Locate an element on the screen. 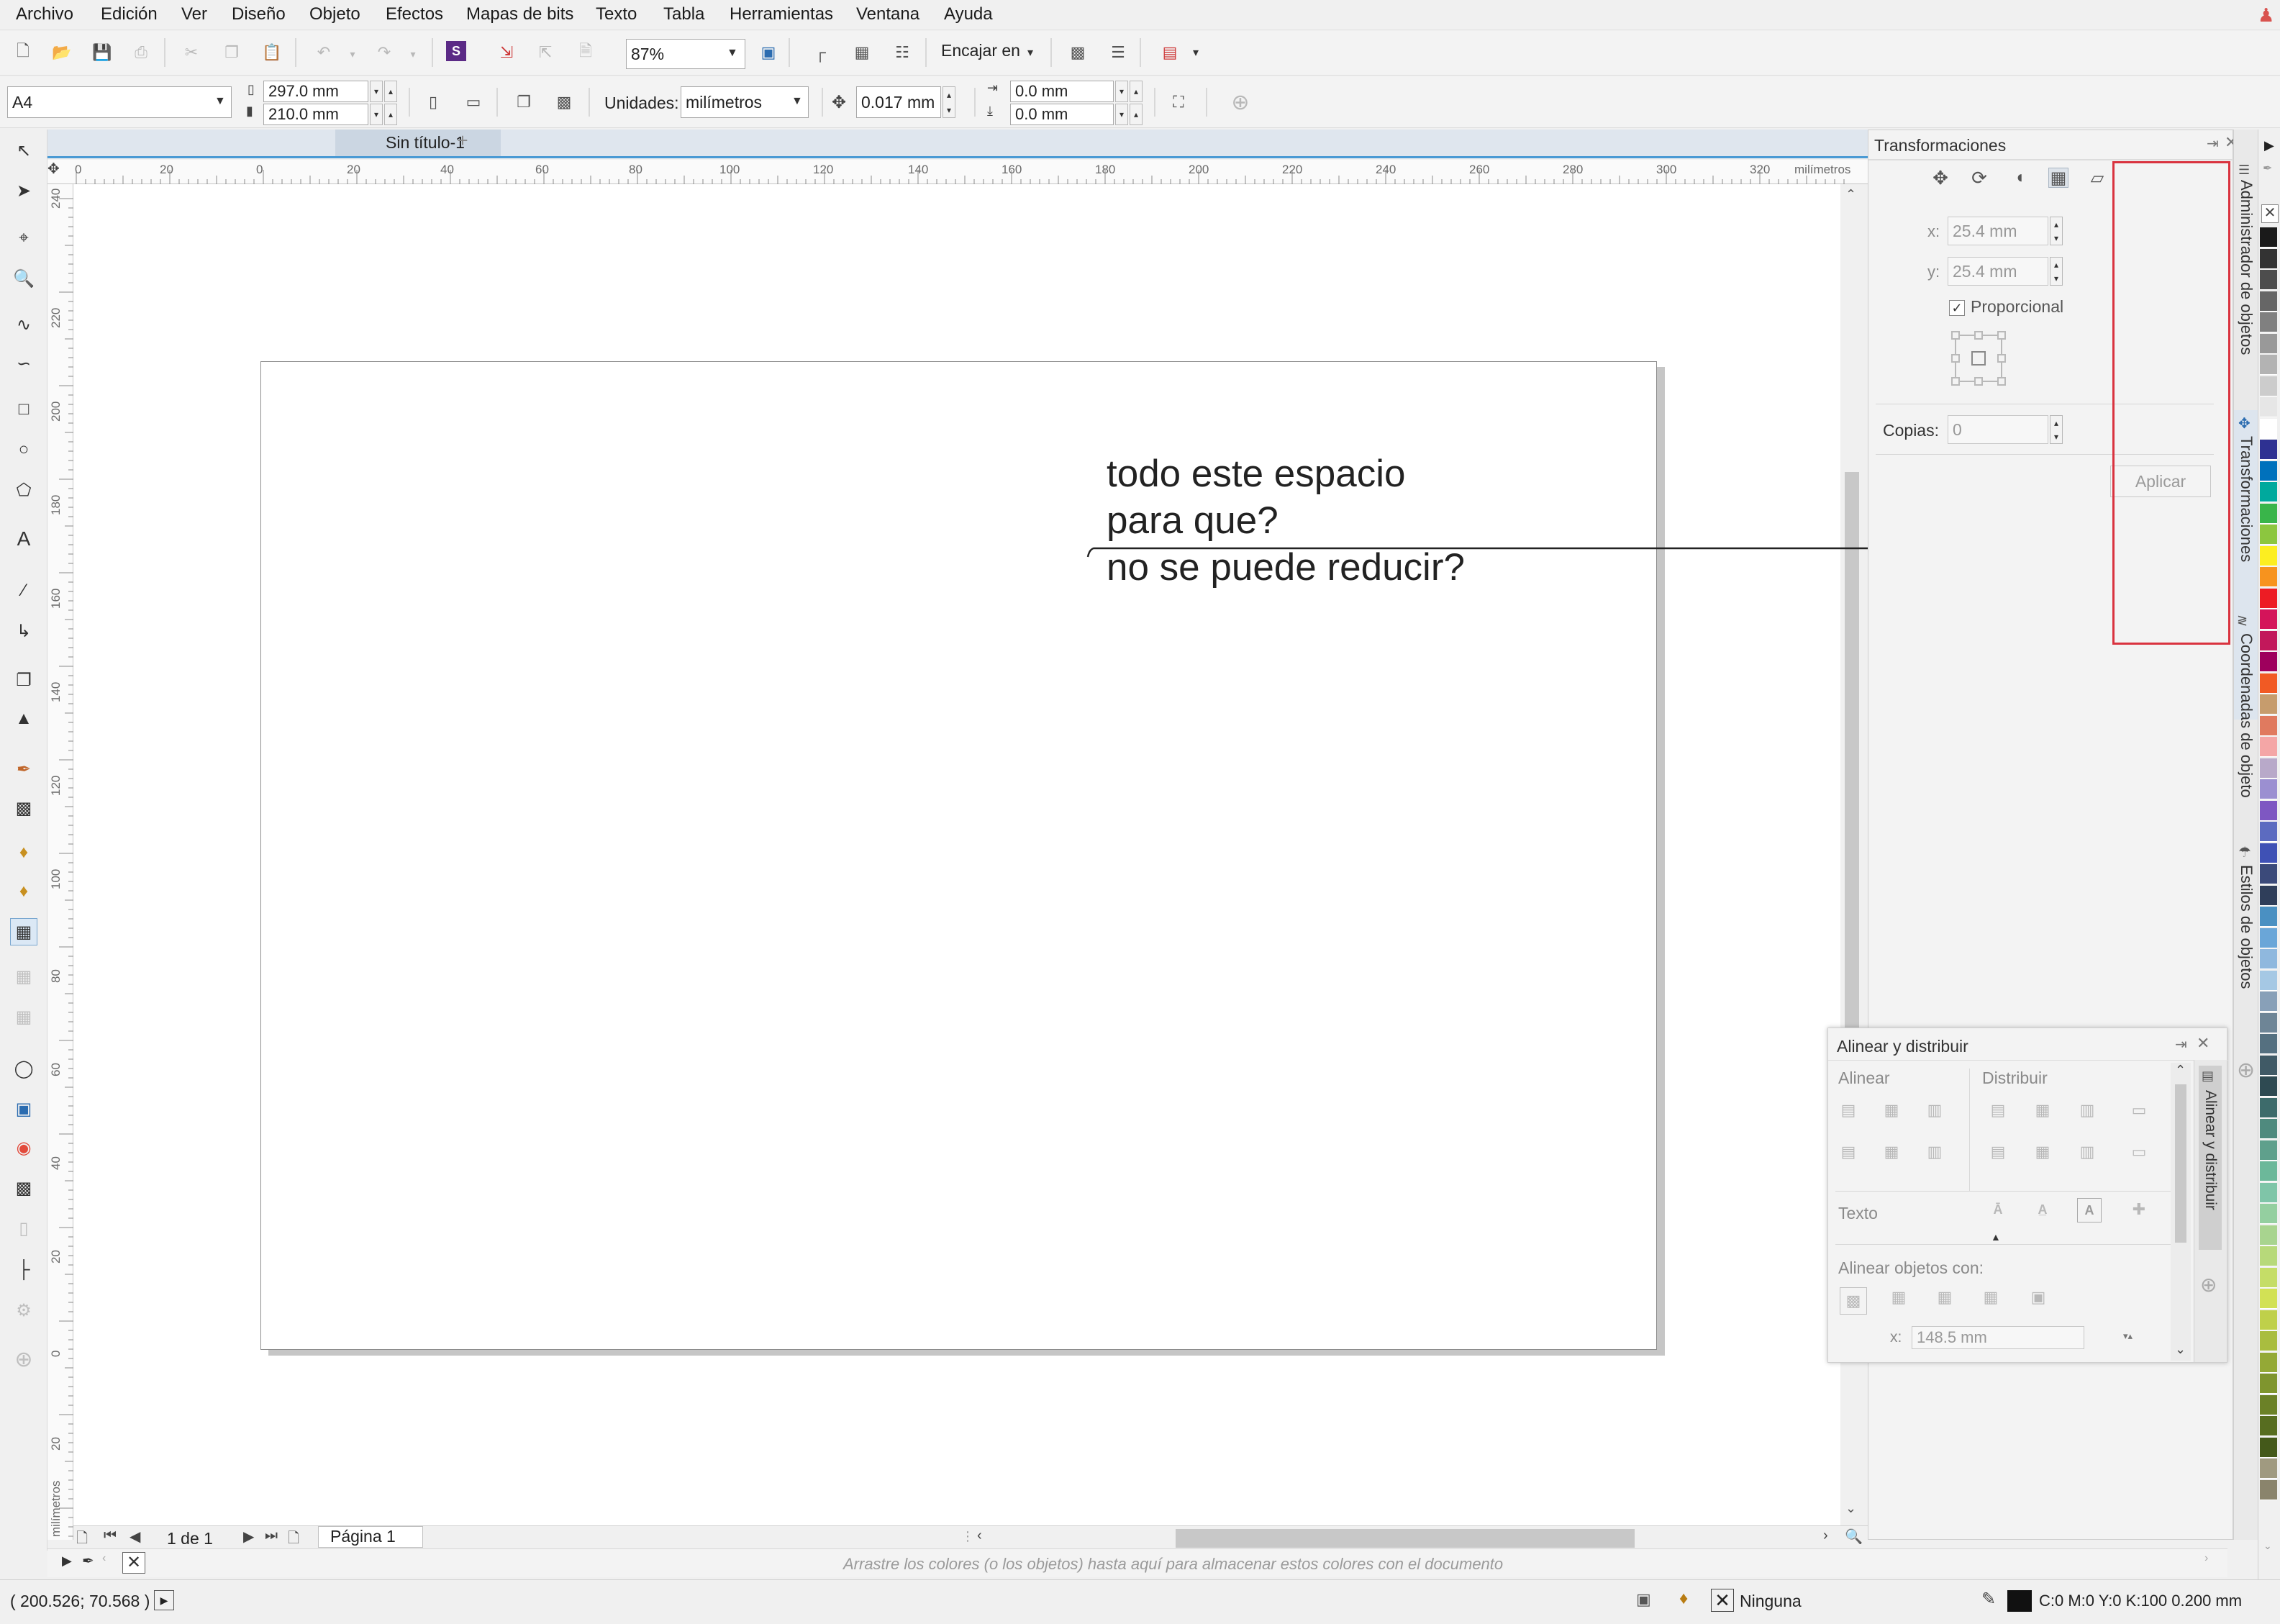 The height and width of the screenshot is (1624, 2280). doc-palette-scroll-left-icon: ‹ is located at coordinates (104, 1558).